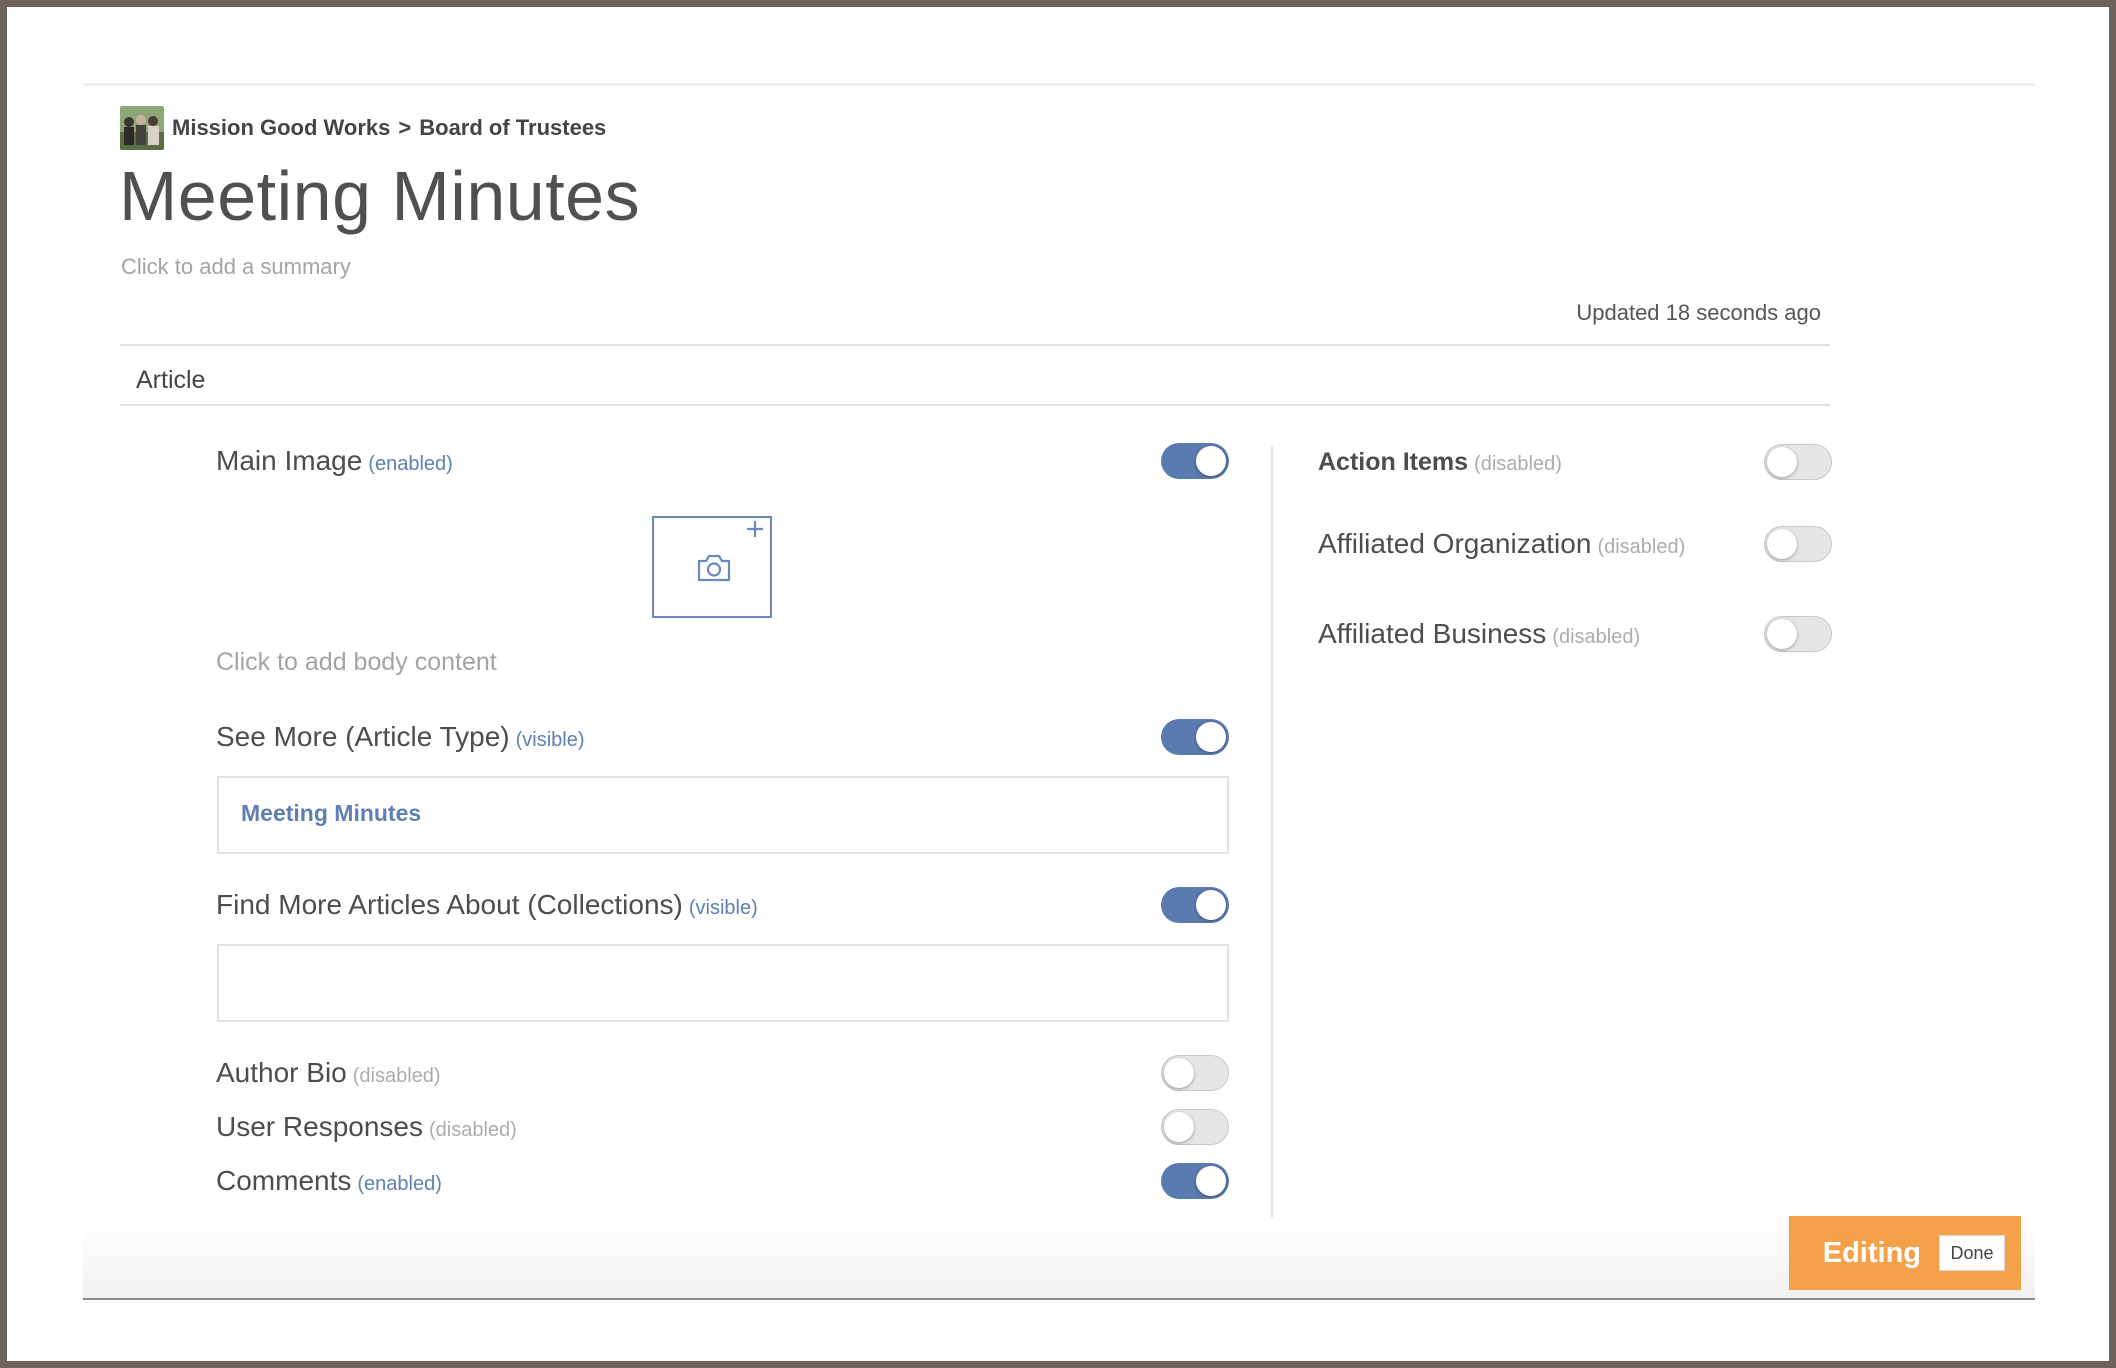 The image size is (2116, 1368). What do you see at coordinates (331, 813) in the screenshot?
I see `article-type-value: Meeting Minutes` at bounding box center [331, 813].